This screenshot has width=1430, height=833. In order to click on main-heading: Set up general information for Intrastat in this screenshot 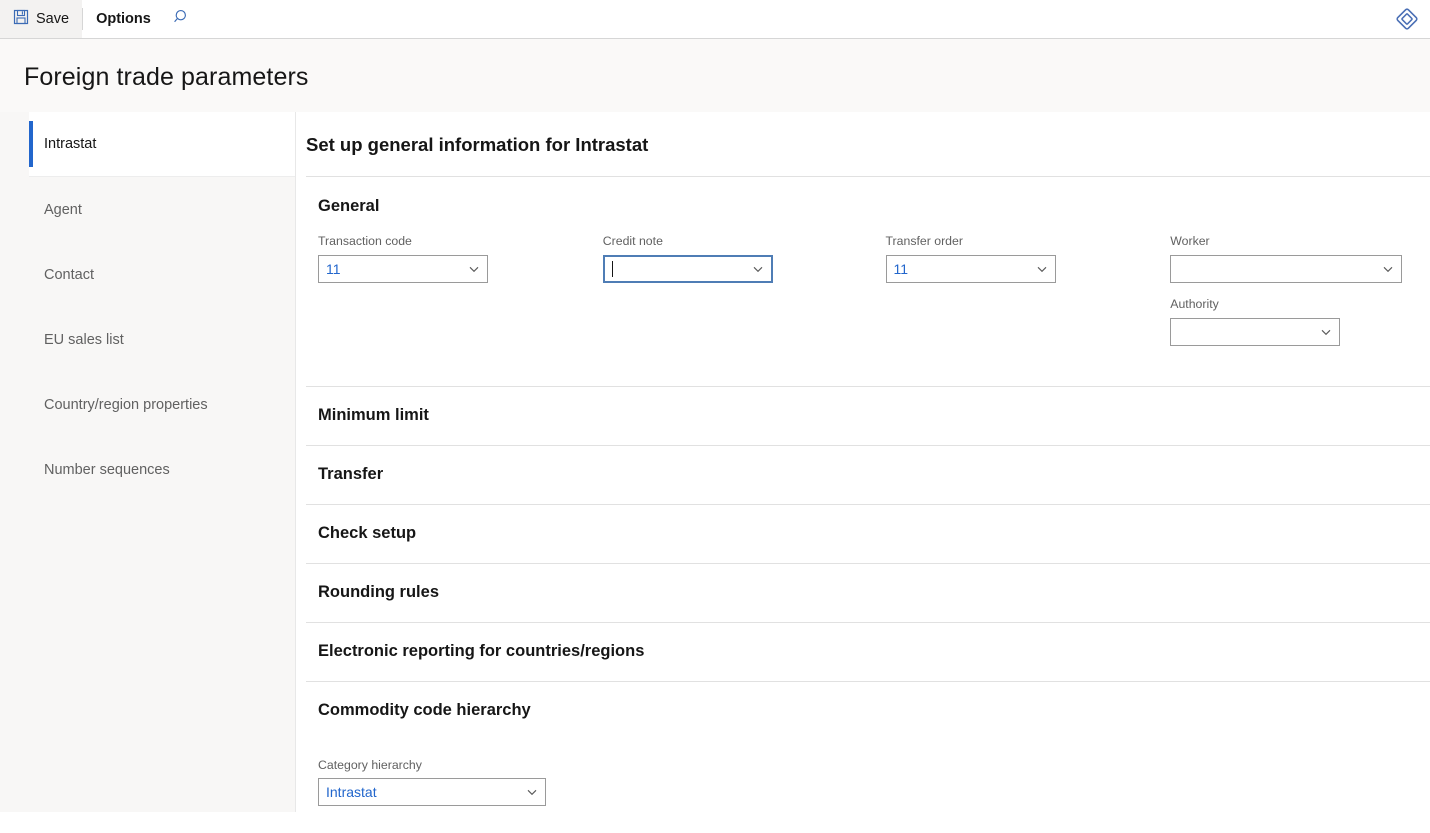, I will do `click(477, 144)`.